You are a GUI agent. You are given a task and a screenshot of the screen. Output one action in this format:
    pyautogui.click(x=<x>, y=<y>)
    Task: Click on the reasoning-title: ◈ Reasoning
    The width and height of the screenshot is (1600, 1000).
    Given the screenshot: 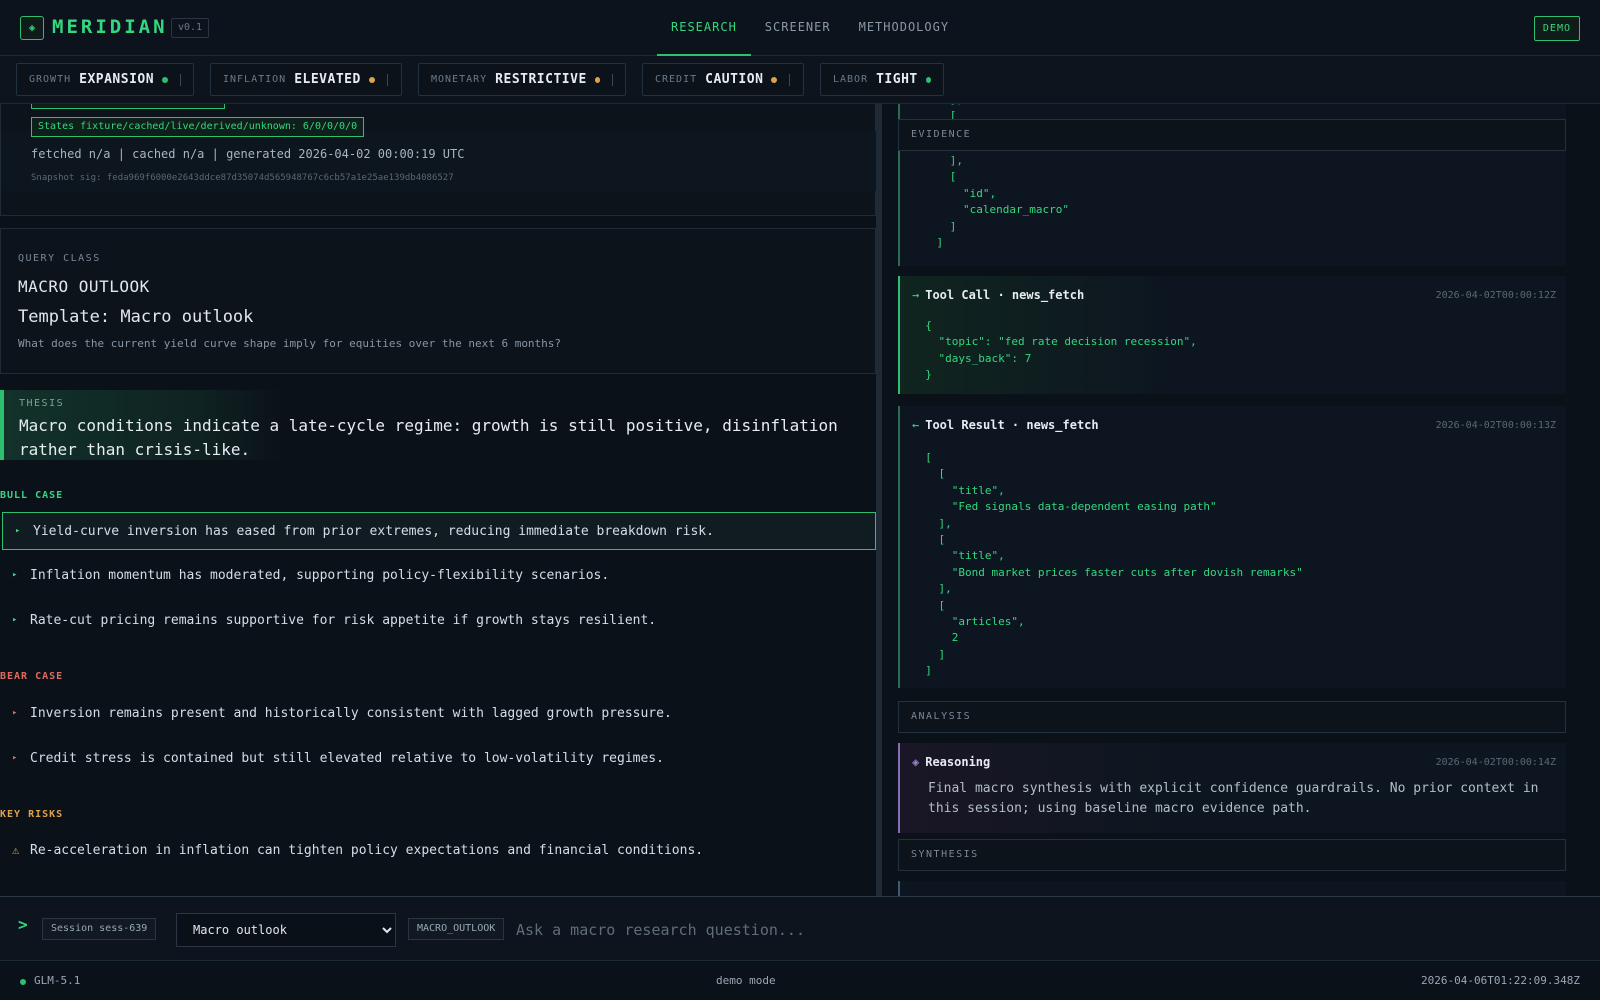 What is the action you would take?
    pyautogui.click(x=951, y=762)
    